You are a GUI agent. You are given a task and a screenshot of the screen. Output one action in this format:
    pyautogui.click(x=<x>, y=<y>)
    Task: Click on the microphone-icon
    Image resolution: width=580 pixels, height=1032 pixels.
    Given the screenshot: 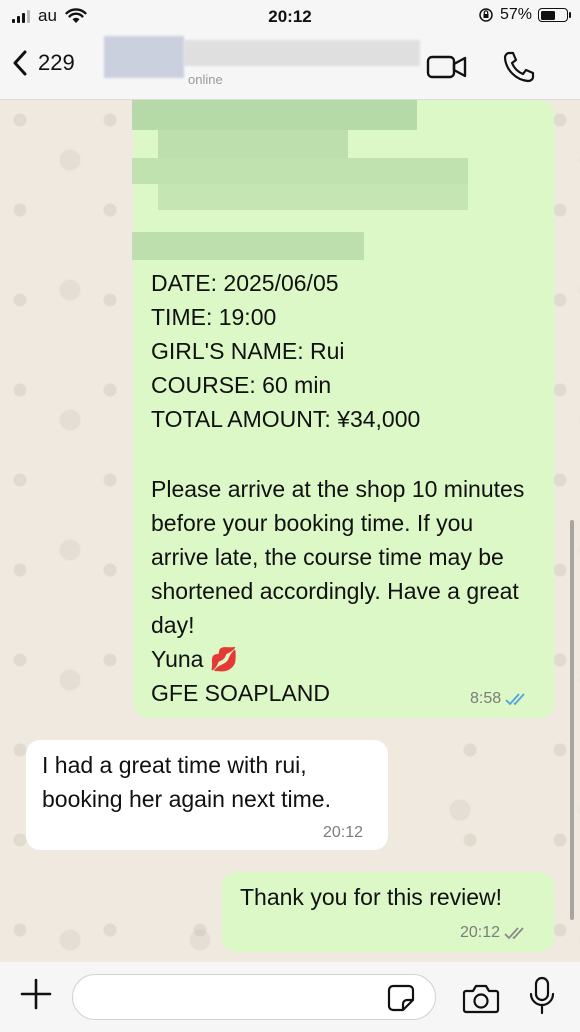 What is the action you would take?
    pyautogui.click(x=542, y=996)
    